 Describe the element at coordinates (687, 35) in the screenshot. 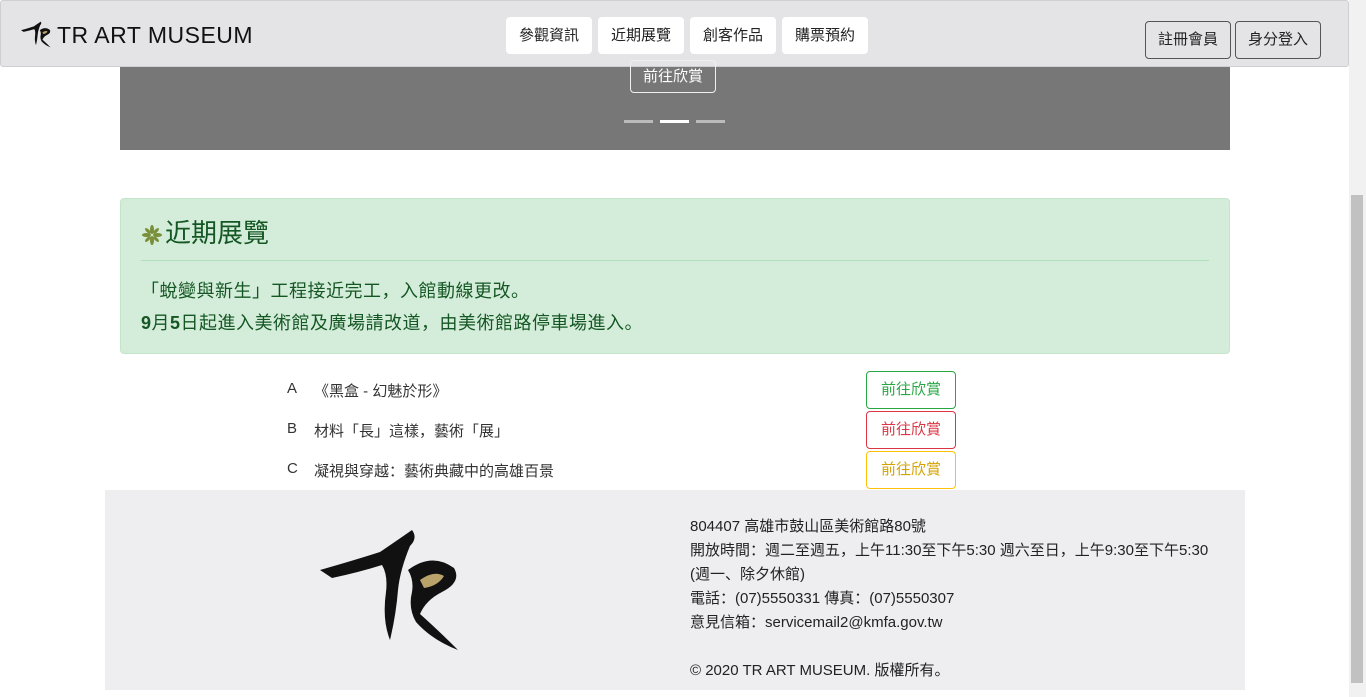

I see `nav-links: 參觀資訊 近期展覽 創客作品 購票預約` at that location.